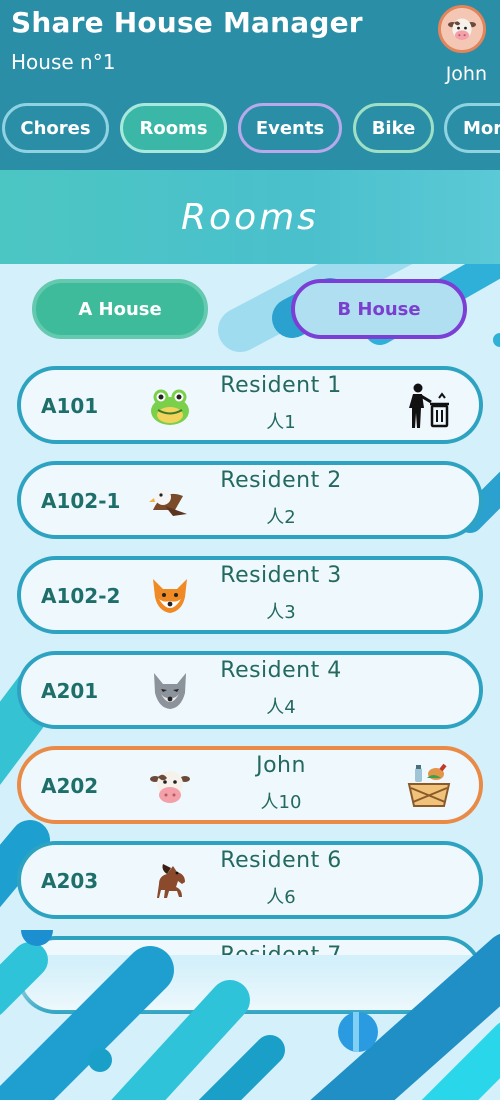 This screenshot has width=500, height=1100. I want to click on room-card-current-user: A202 John 人10, so click(250, 785).